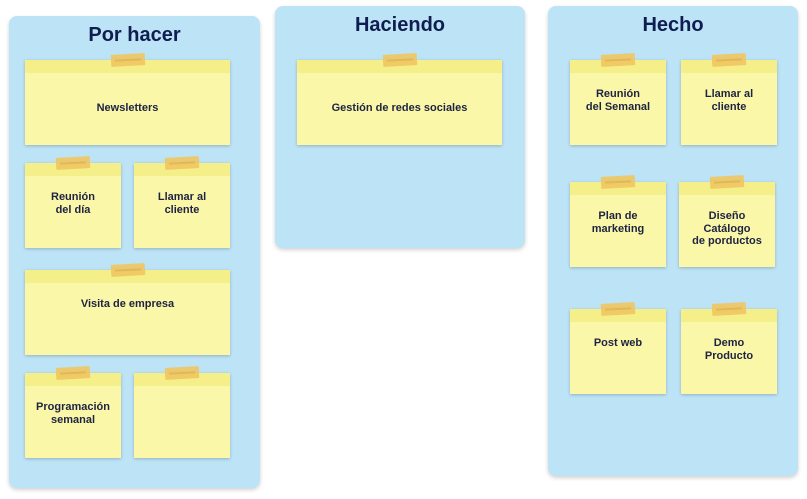  I want to click on sticky-note: Plan de marketing, so click(618, 221).